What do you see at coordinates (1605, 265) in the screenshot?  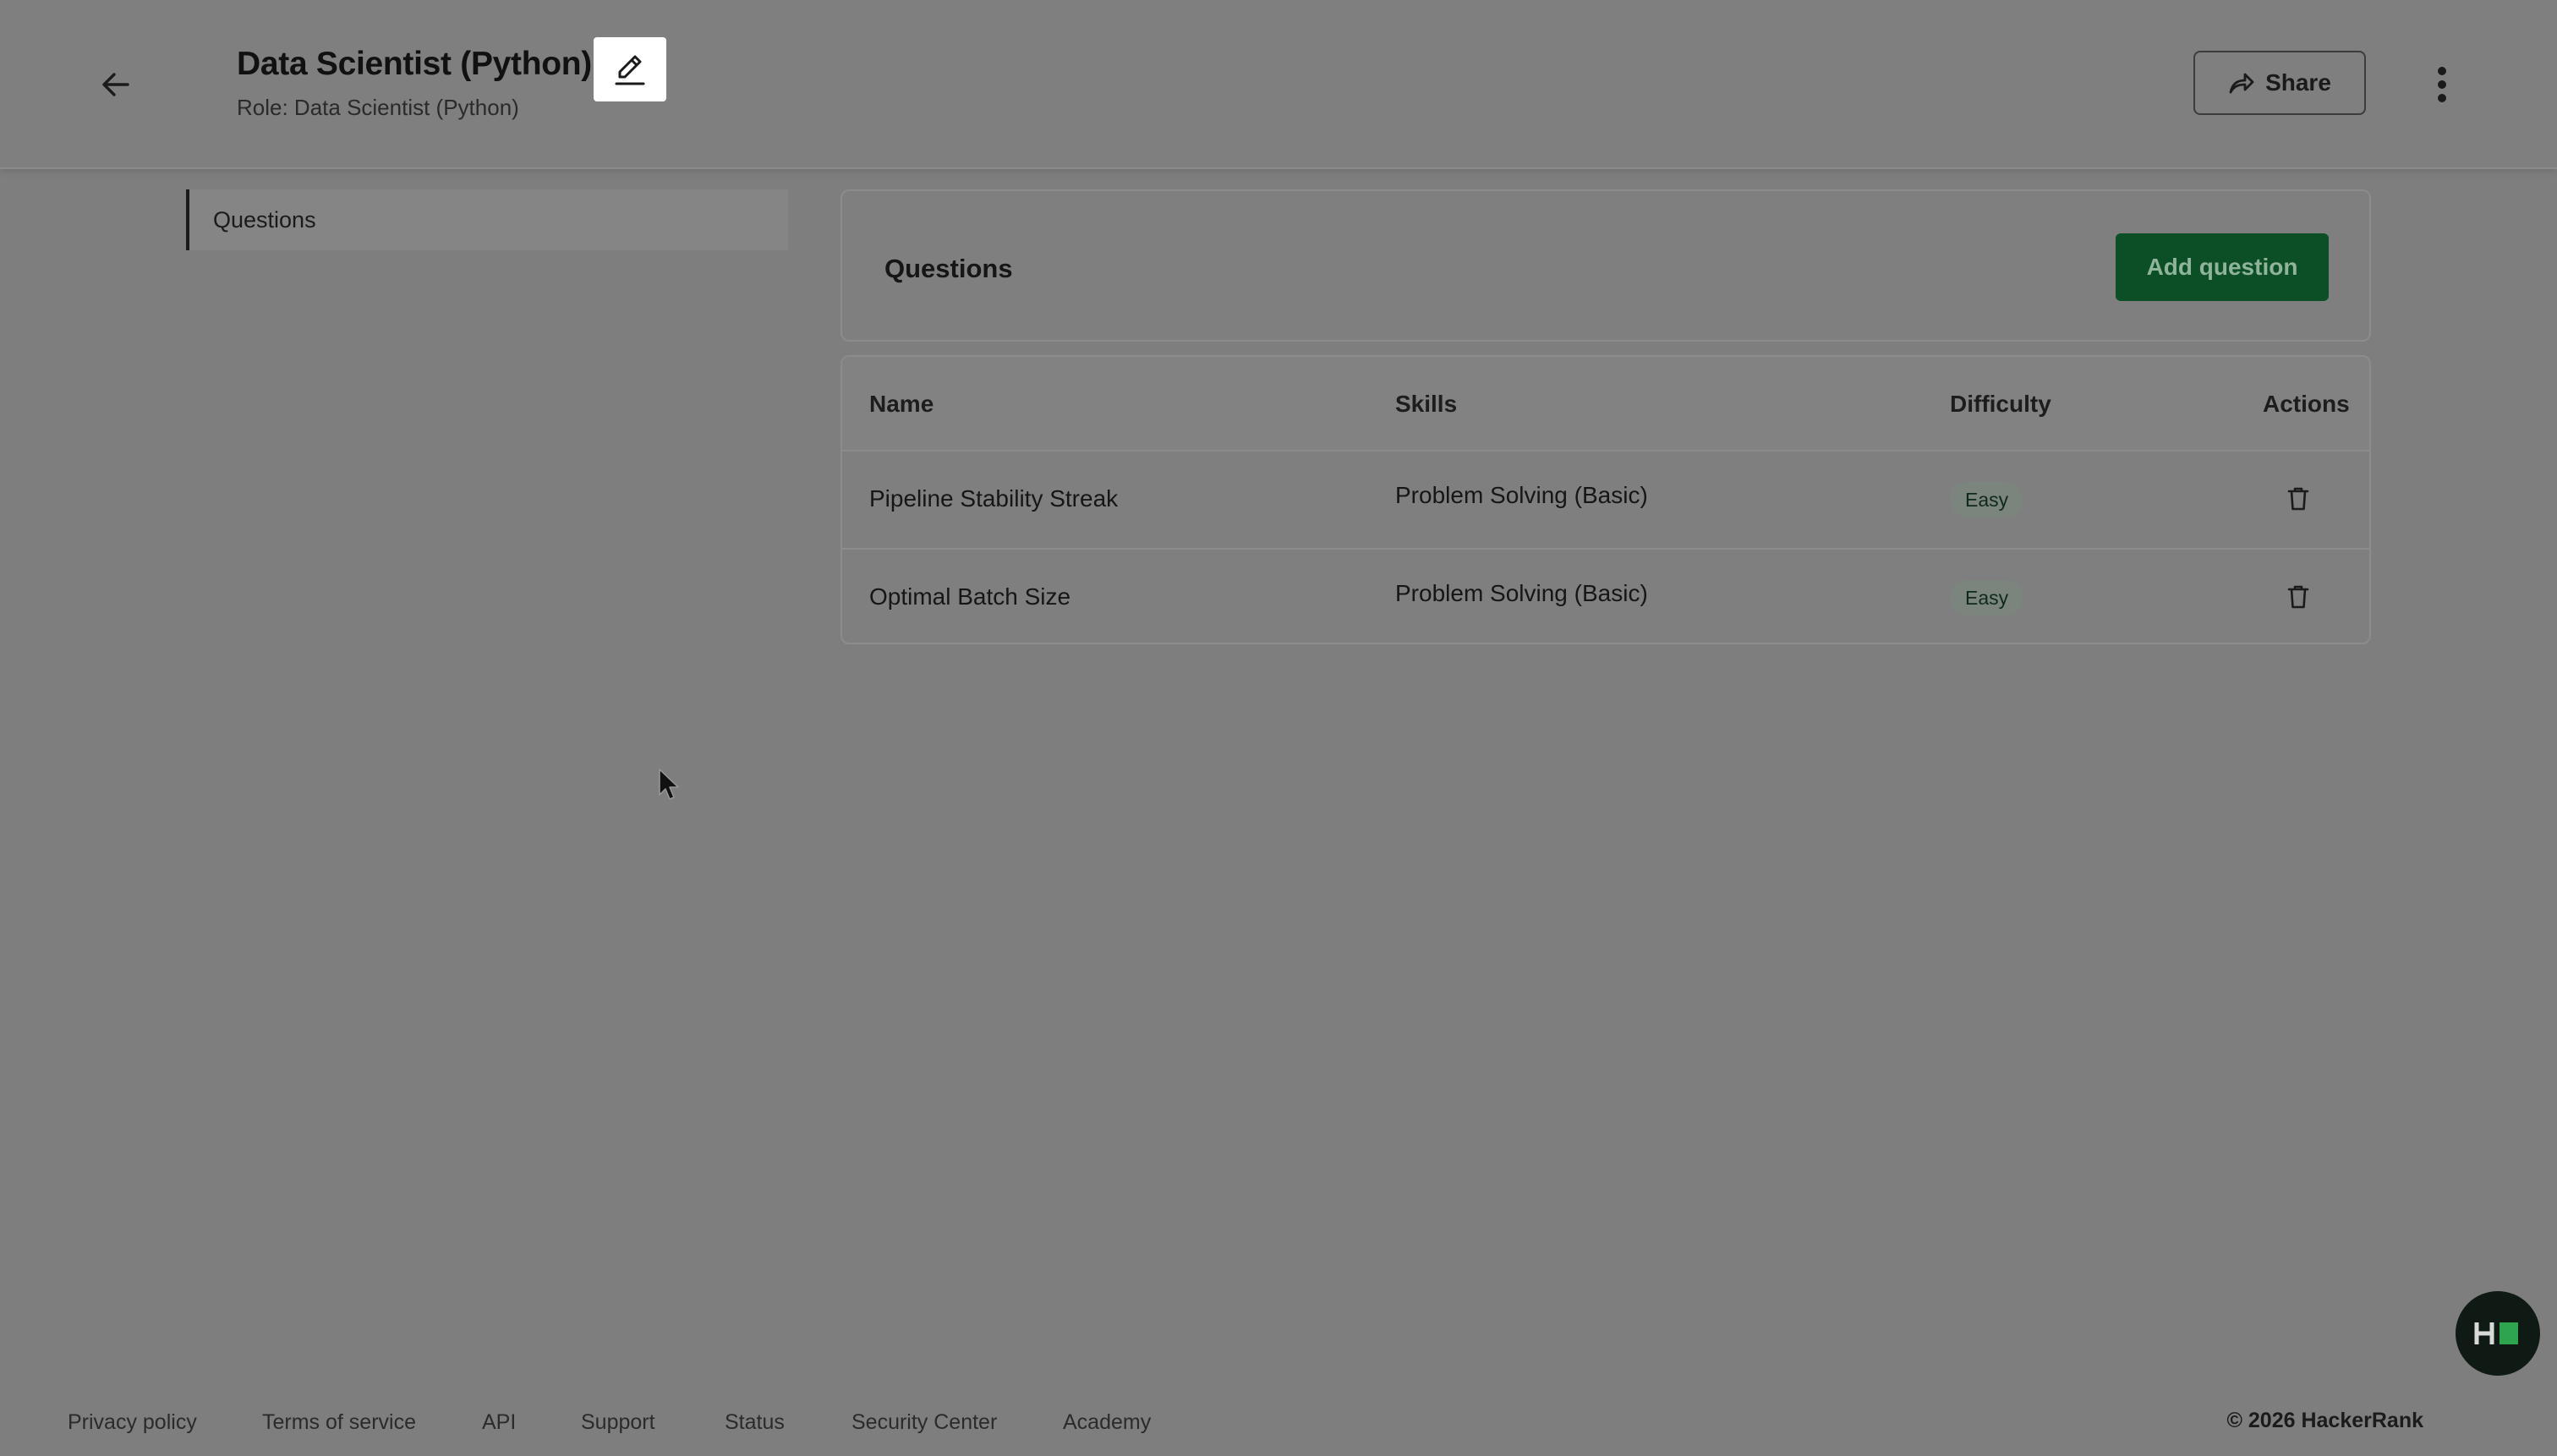 I see `questions-panel: Questions Add question` at bounding box center [1605, 265].